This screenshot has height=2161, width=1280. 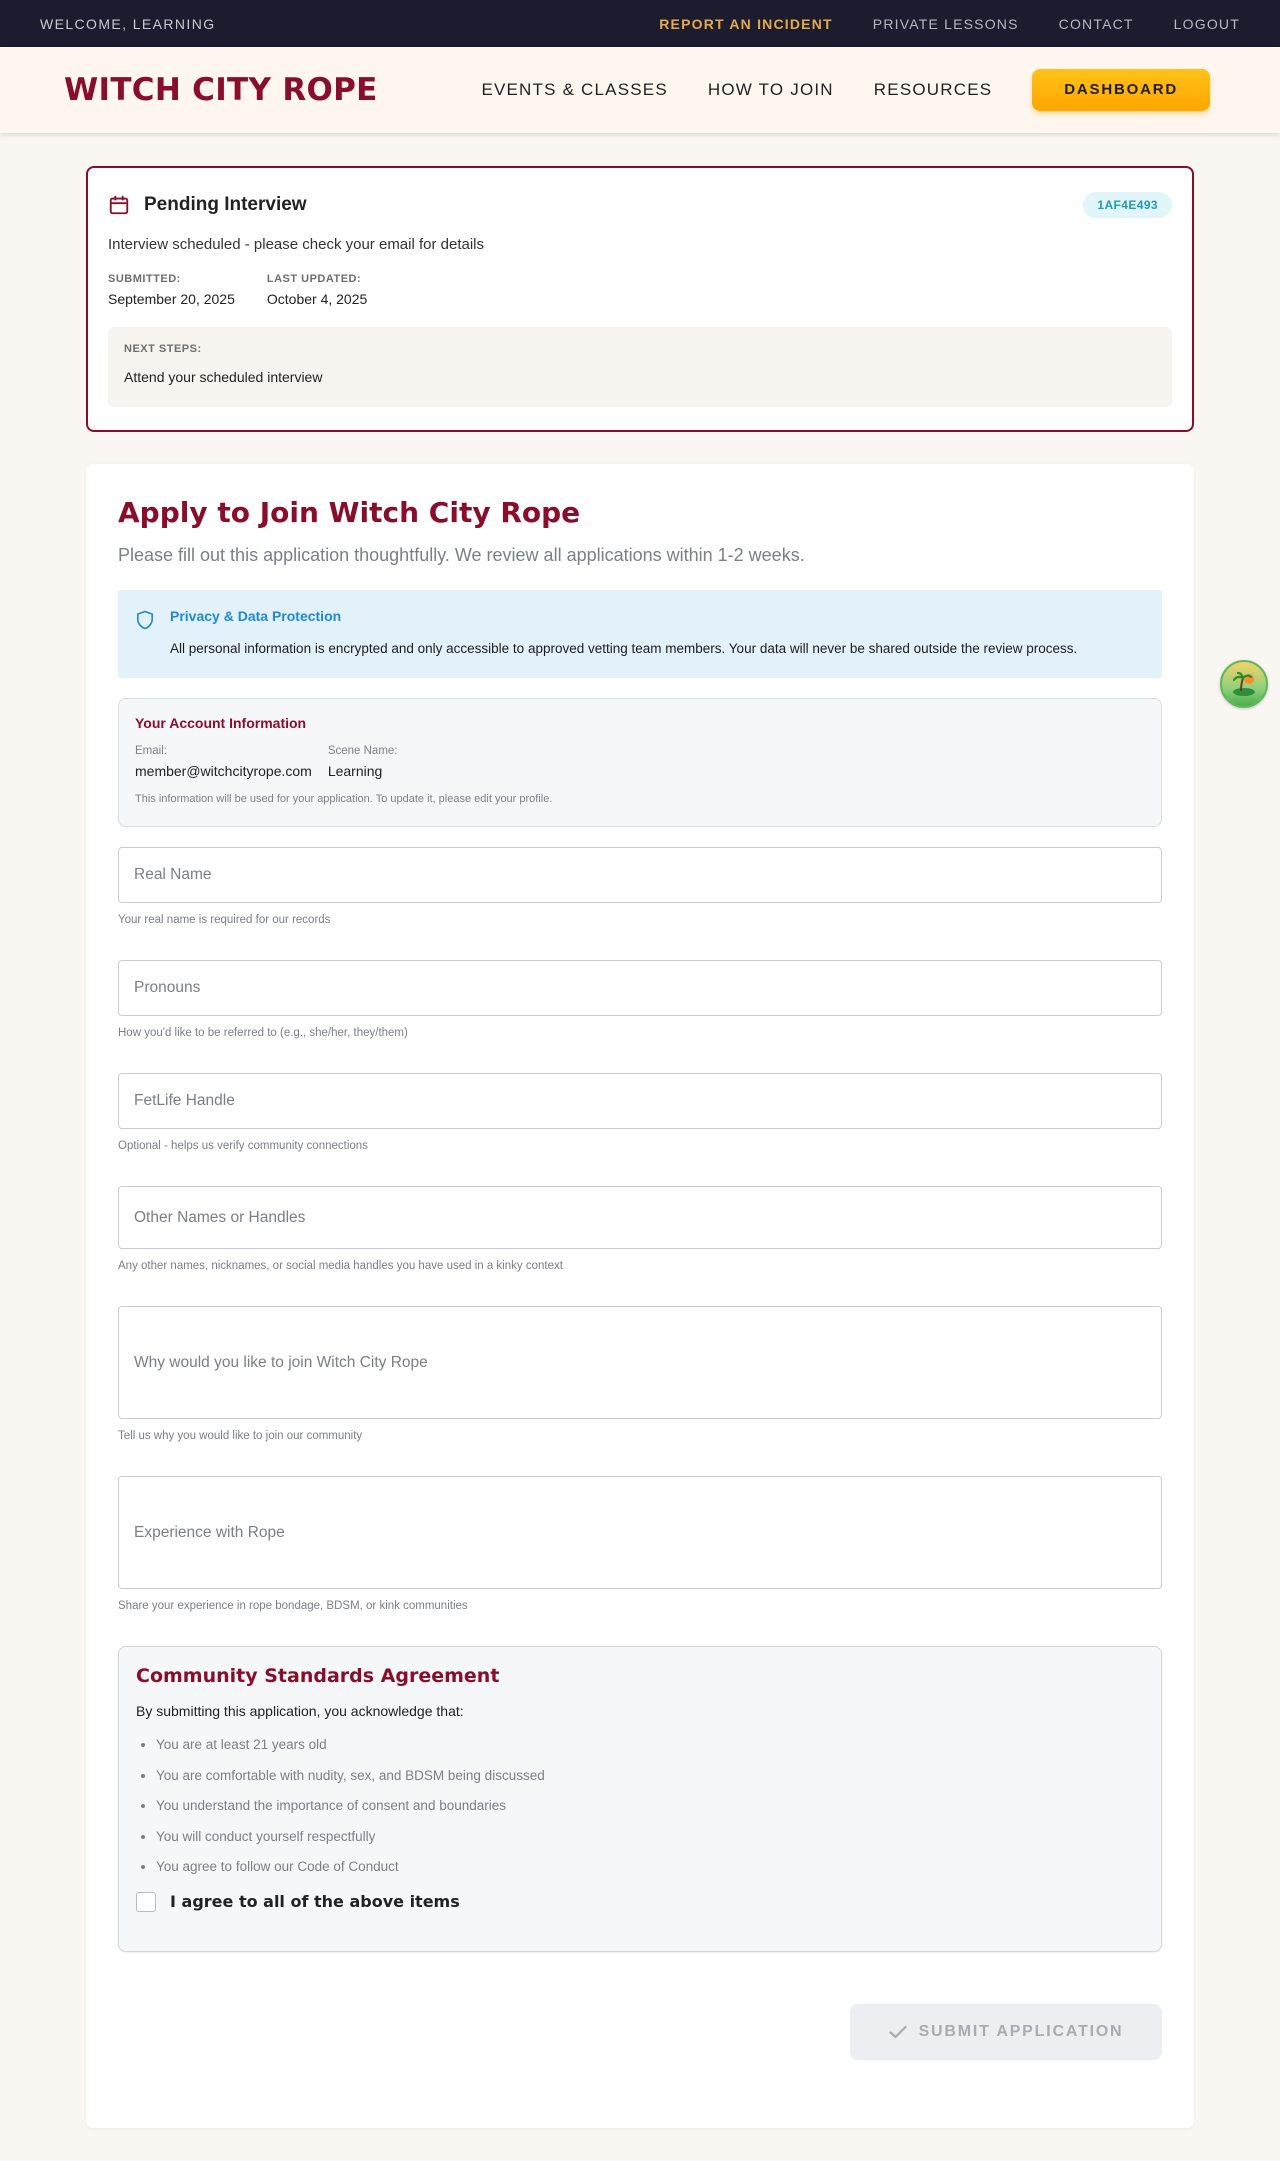 What do you see at coordinates (256, 616) in the screenshot?
I see `privacy-title: Privacy & Data Protection` at bounding box center [256, 616].